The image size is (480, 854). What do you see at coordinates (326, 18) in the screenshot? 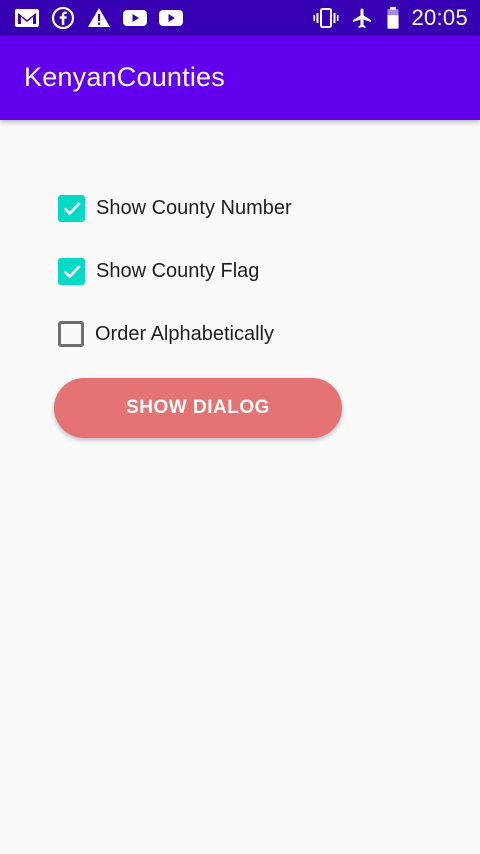
I see `vibrate-icon` at bounding box center [326, 18].